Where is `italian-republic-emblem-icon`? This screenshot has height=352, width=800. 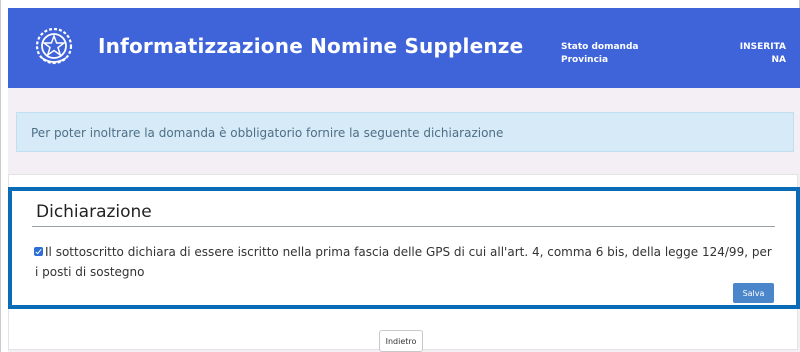
italian-republic-emblem-icon is located at coordinates (54, 46).